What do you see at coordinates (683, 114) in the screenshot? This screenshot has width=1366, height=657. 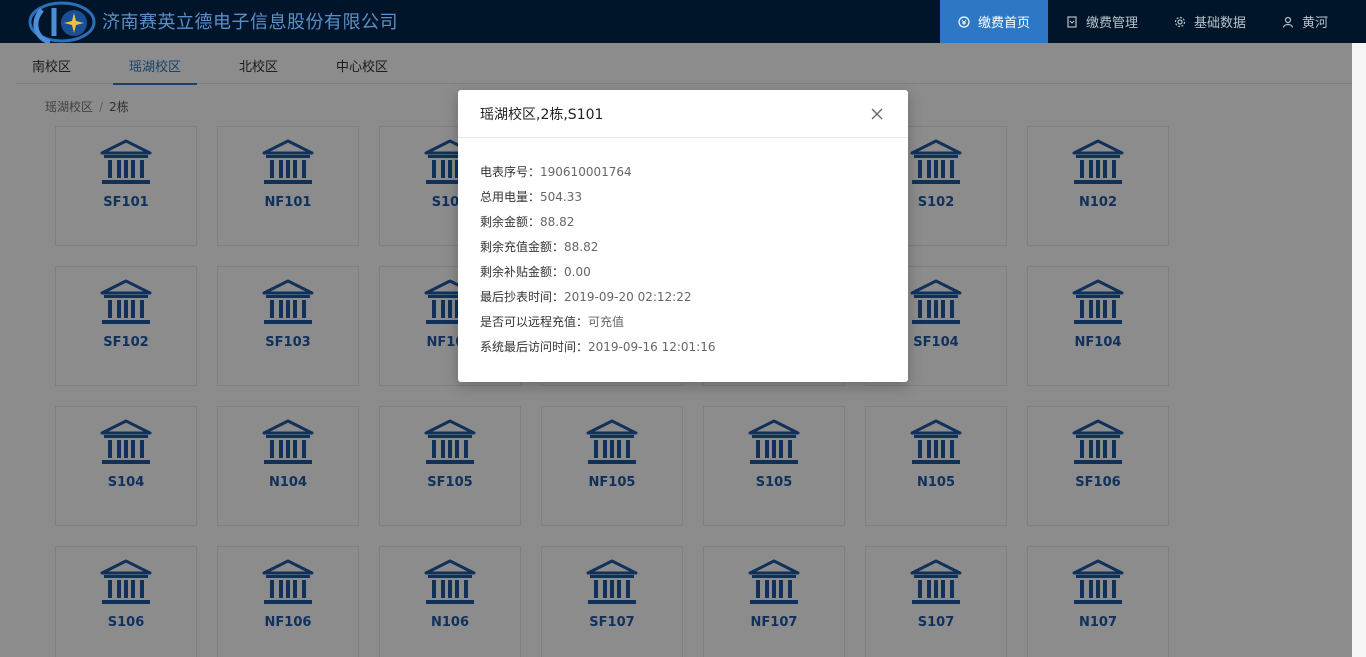 I see `modal-header: 瑶湖校区,2栋,S101` at bounding box center [683, 114].